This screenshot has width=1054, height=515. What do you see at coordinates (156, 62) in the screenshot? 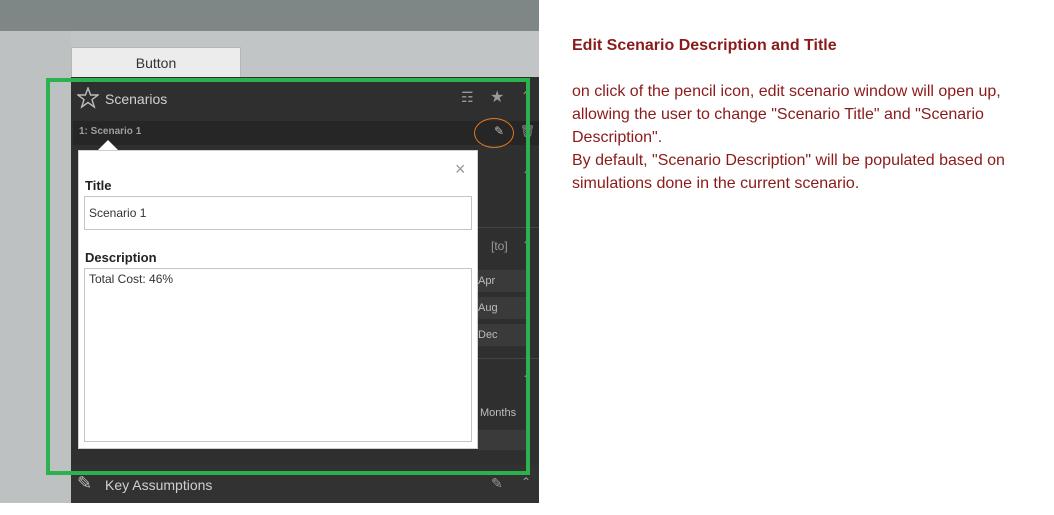
I see `top-button: Button` at bounding box center [156, 62].